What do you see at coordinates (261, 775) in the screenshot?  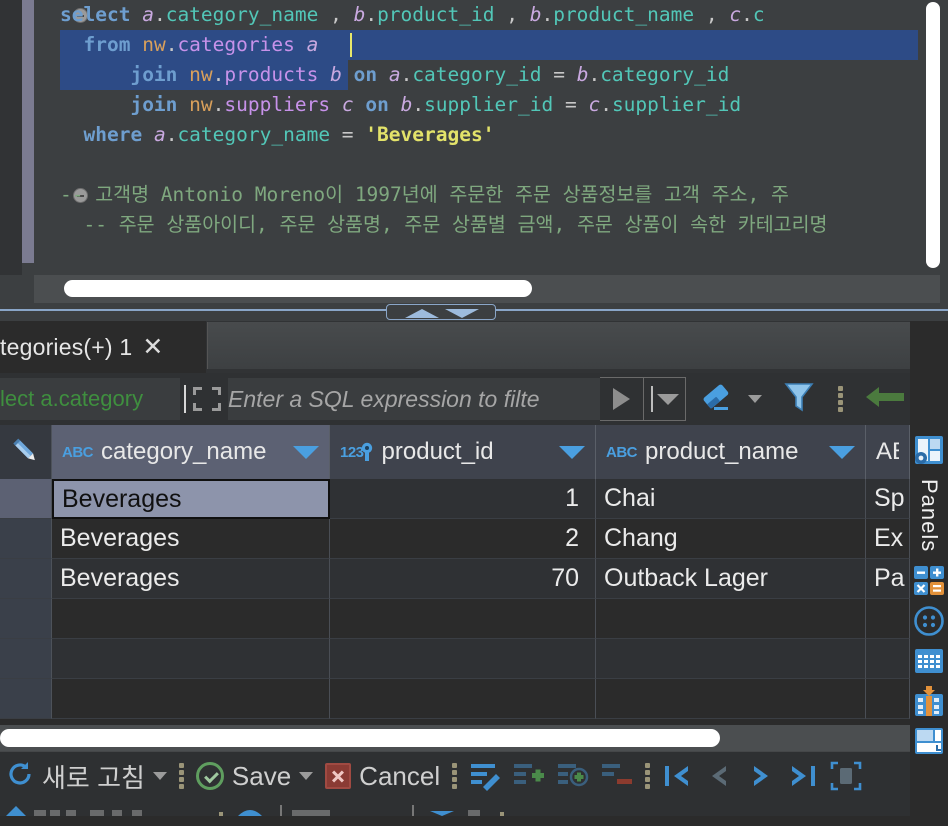 I see `save-label: Save` at bounding box center [261, 775].